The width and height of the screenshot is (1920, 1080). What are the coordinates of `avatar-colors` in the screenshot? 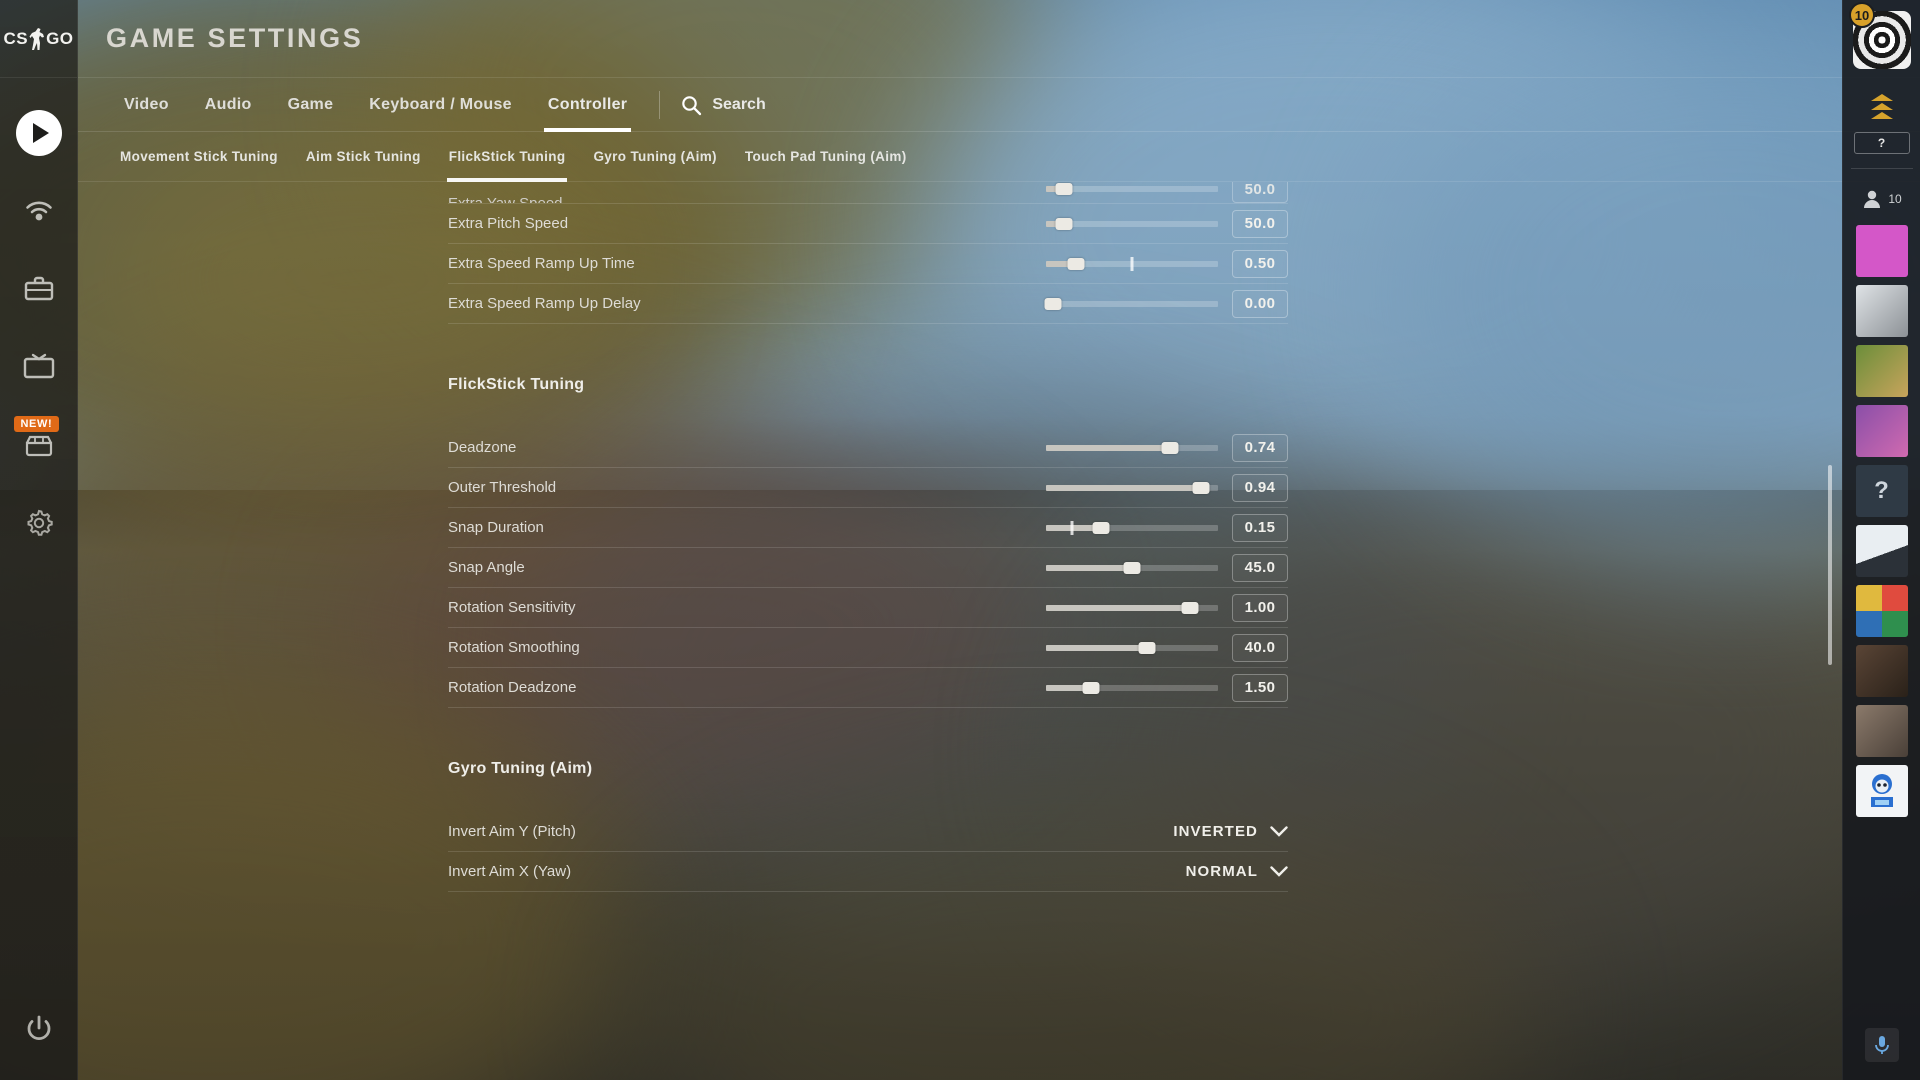 It's located at (1881, 611).